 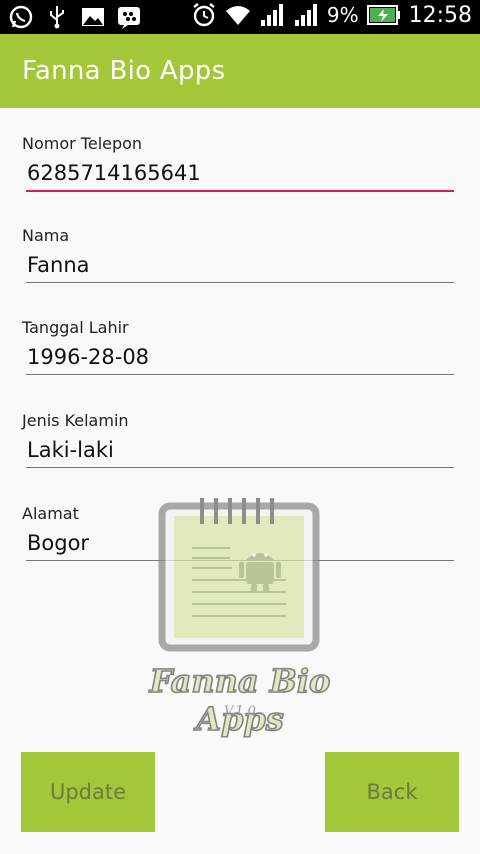 What do you see at coordinates (82, 143) in the screenshot?
I see `phone-label: Nomor Telepon` at bounding box center [82, 143].